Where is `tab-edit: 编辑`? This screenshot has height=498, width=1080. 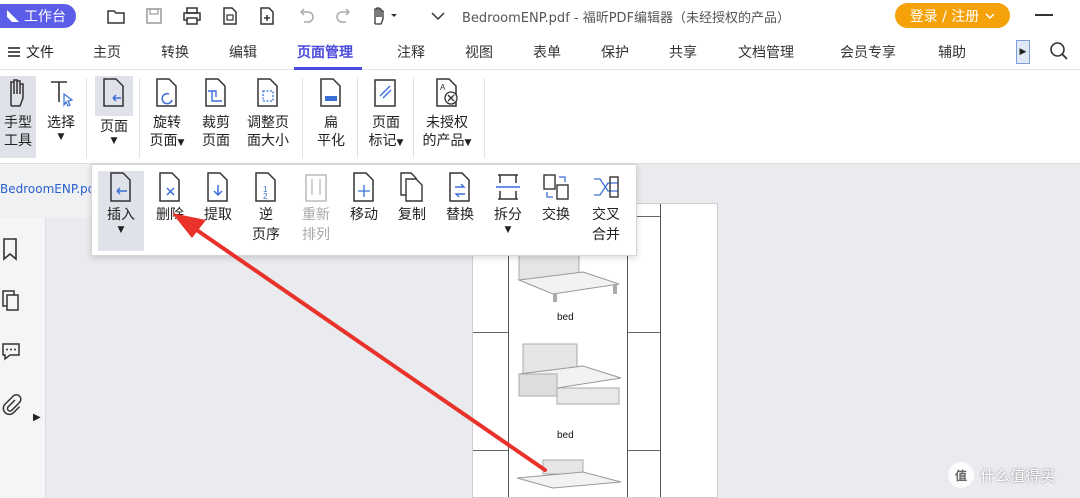
tab-edit: 编辑 is located at coordinates (243, 52).